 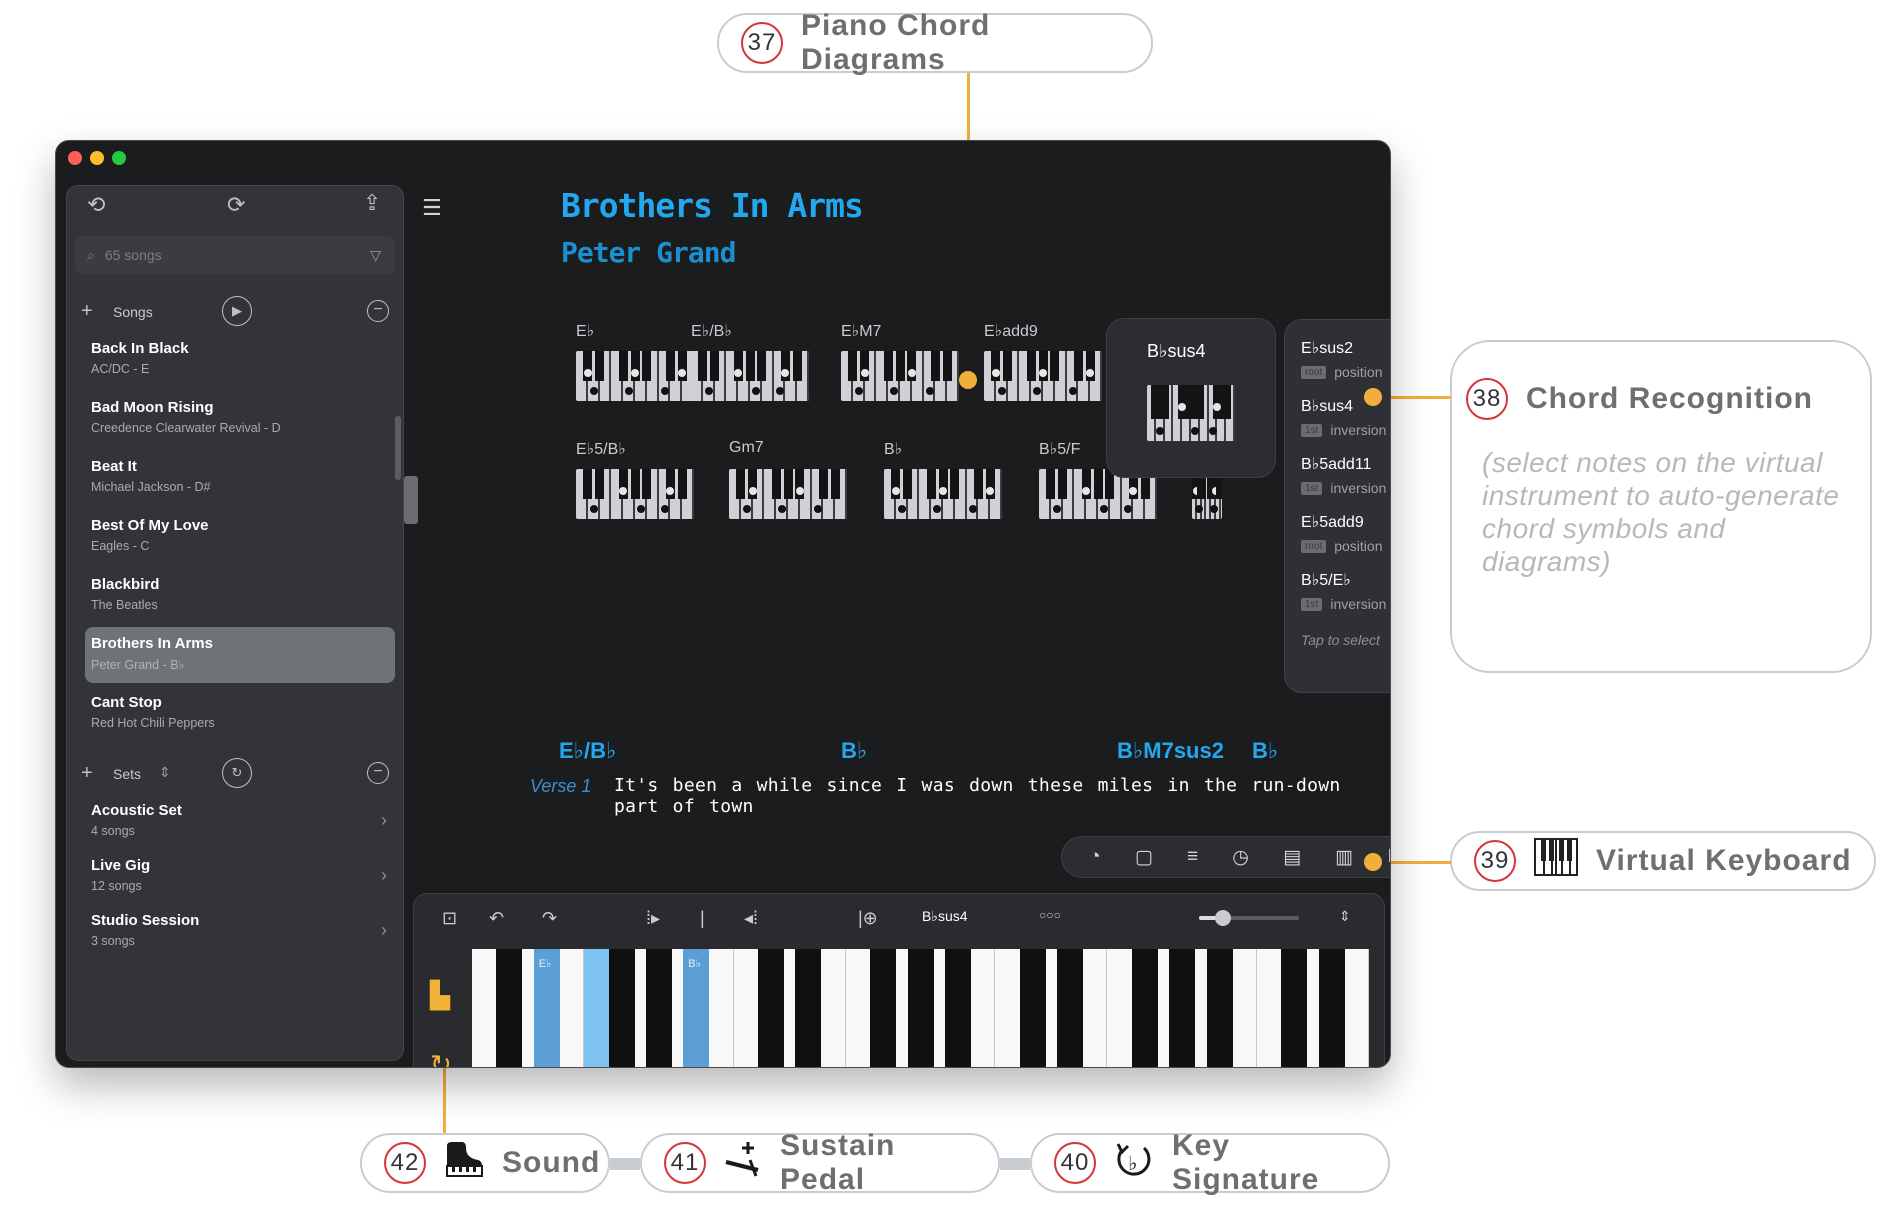 I want to click on menu-icon: ☰, so click(x=432, y=208).